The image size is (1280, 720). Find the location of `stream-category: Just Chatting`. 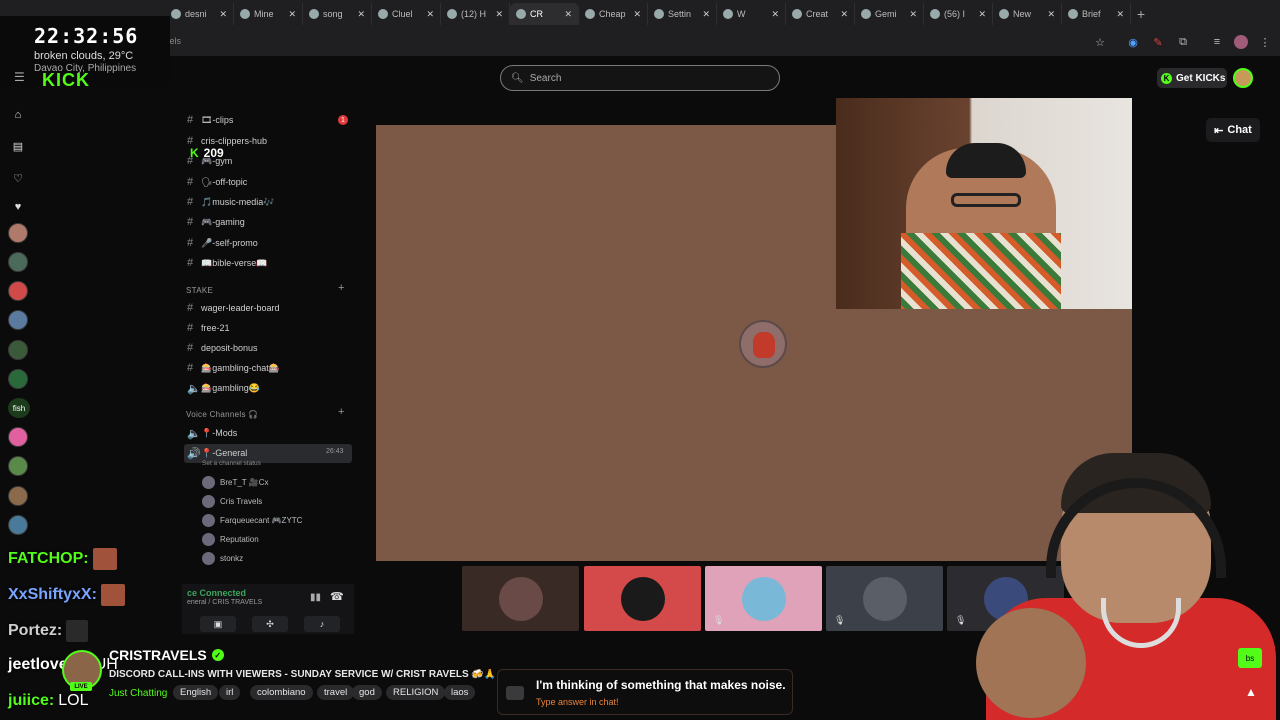

stream-category: Just Chatting is located at coordinates (138, 693).